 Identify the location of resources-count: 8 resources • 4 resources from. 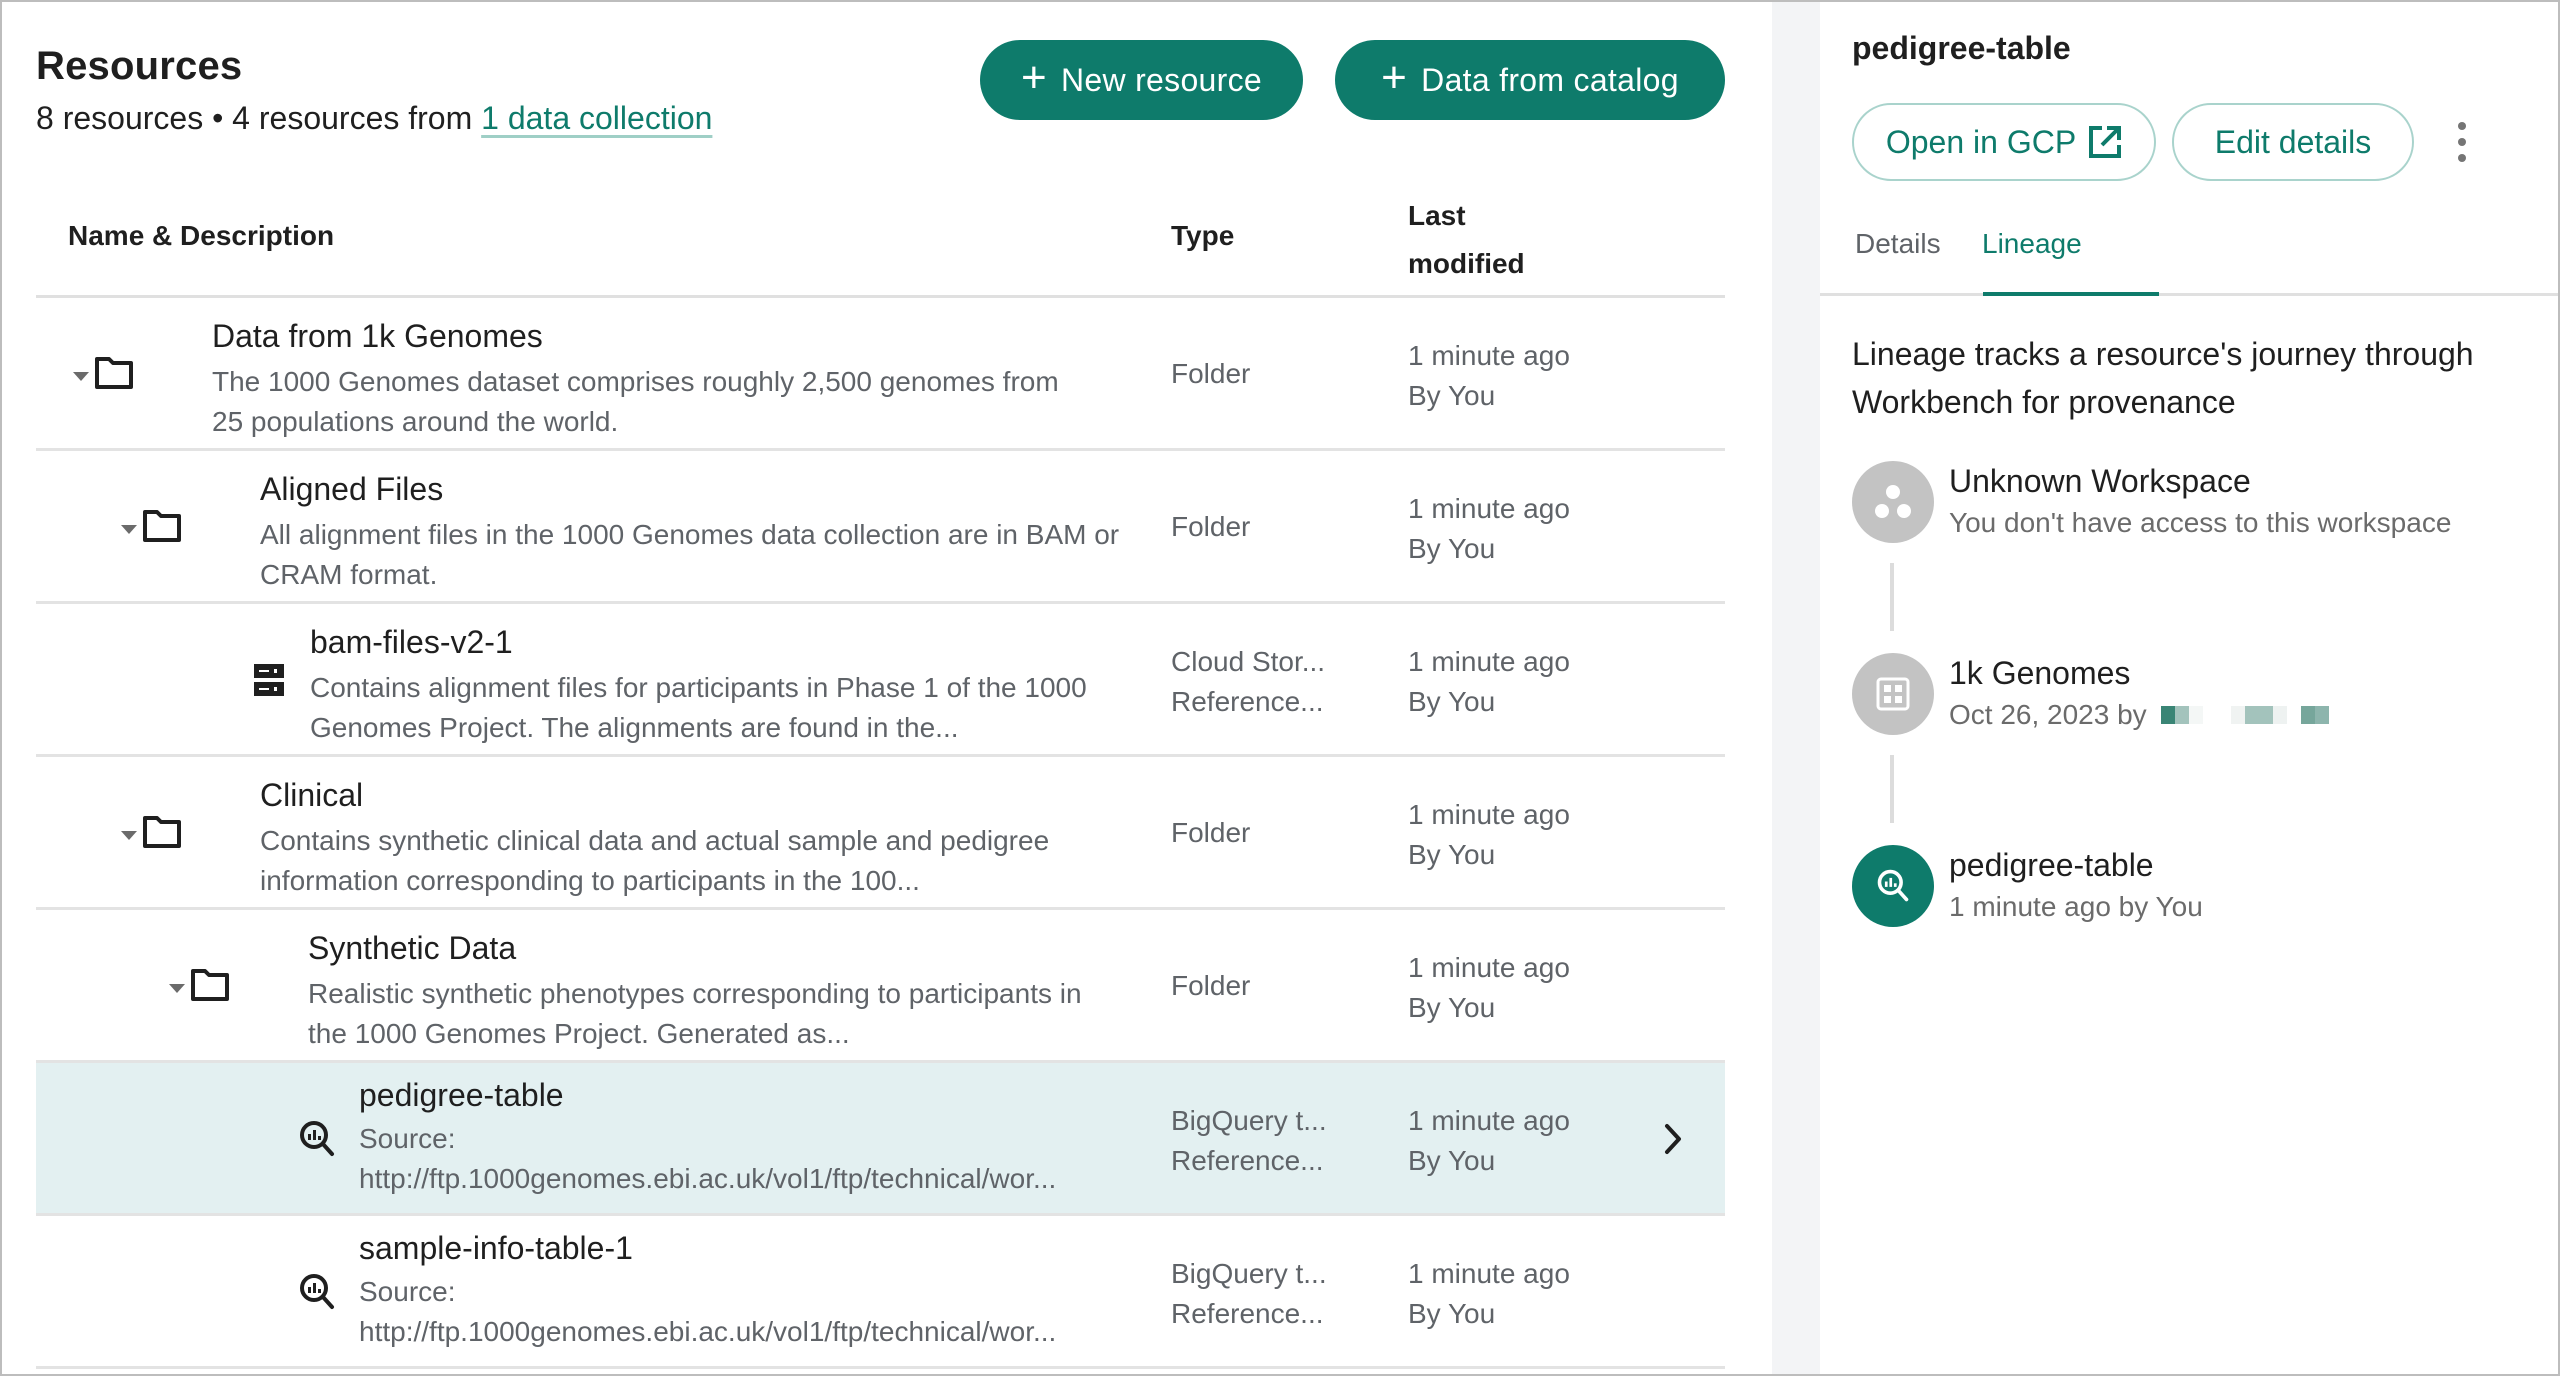
(259, 118).